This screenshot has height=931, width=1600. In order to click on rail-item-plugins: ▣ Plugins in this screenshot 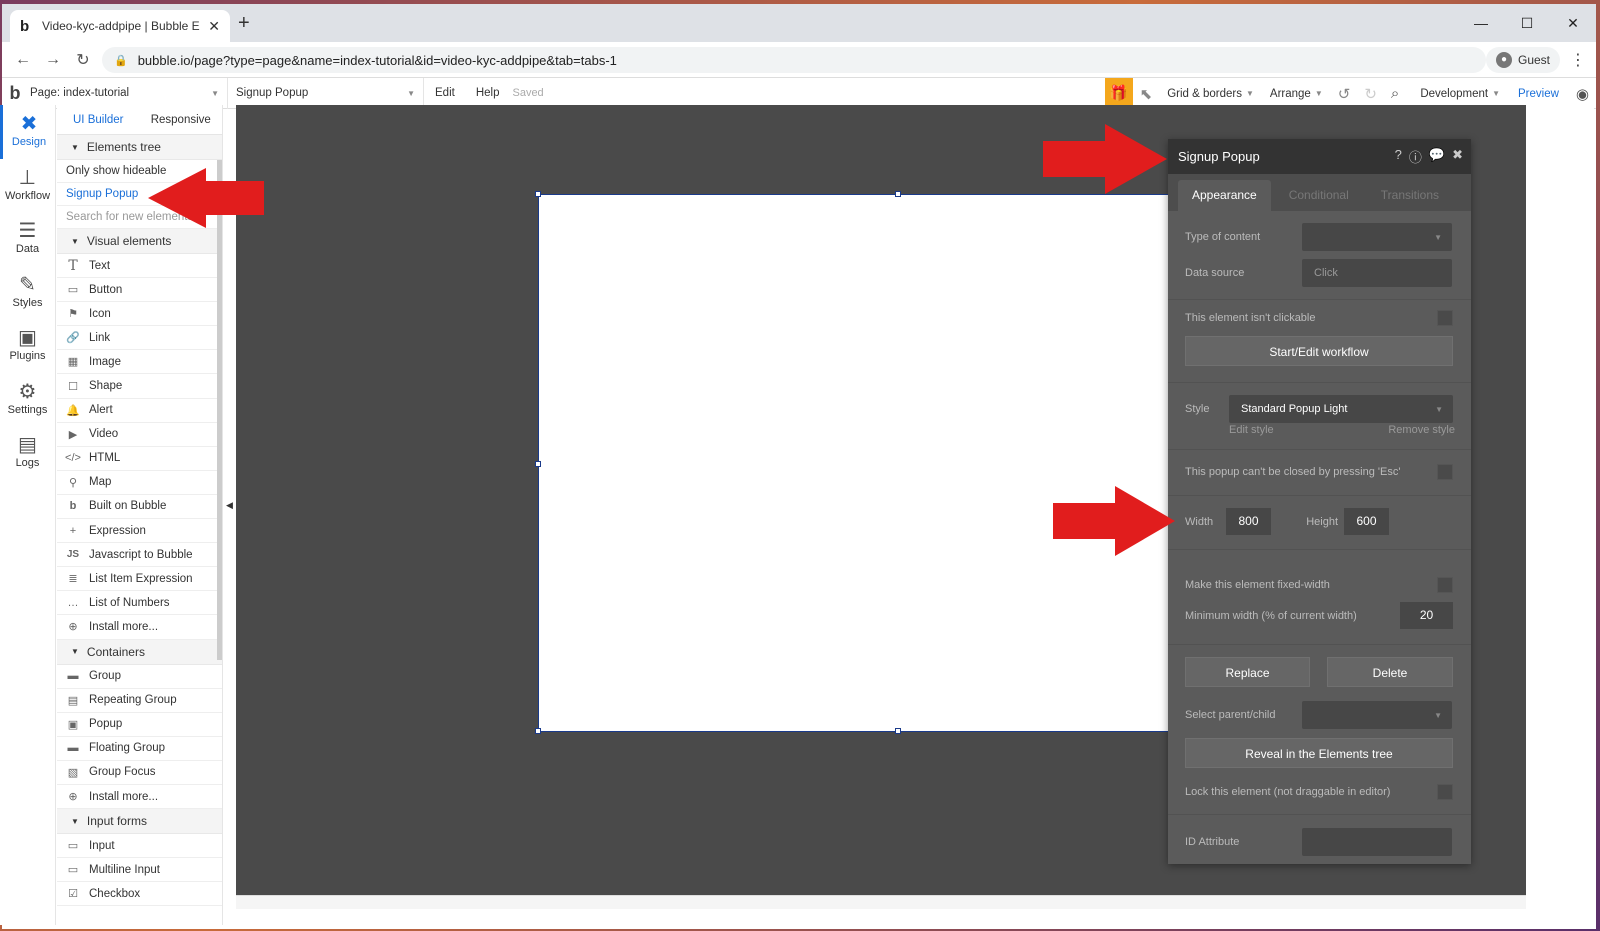, I will do `click(27, 346)`.